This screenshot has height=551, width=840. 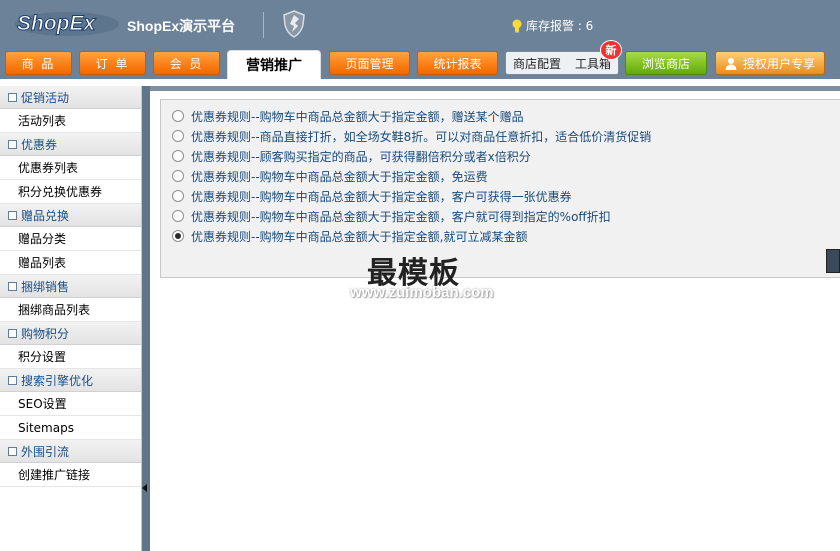 What do you see at coordinates (70, 428) in the screenshot?
I see `sidebar-item: Sitemaps` at bounding box center [70, 428].